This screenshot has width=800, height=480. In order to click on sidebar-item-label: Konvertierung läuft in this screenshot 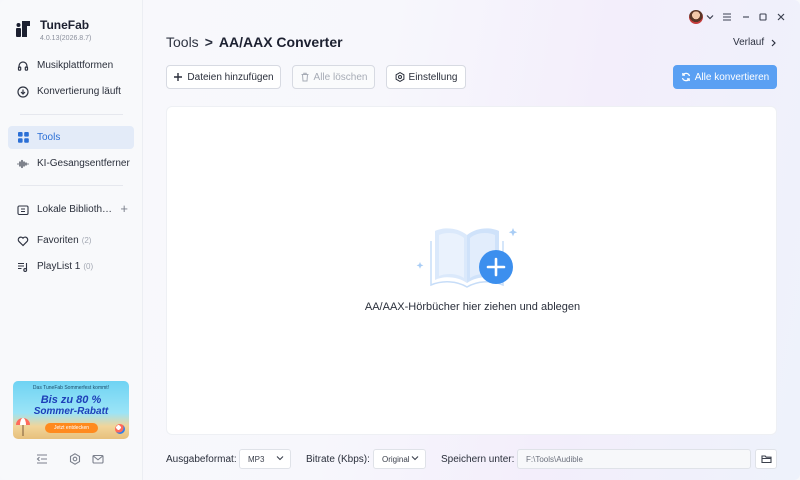, I will do `click(79, 91)`.